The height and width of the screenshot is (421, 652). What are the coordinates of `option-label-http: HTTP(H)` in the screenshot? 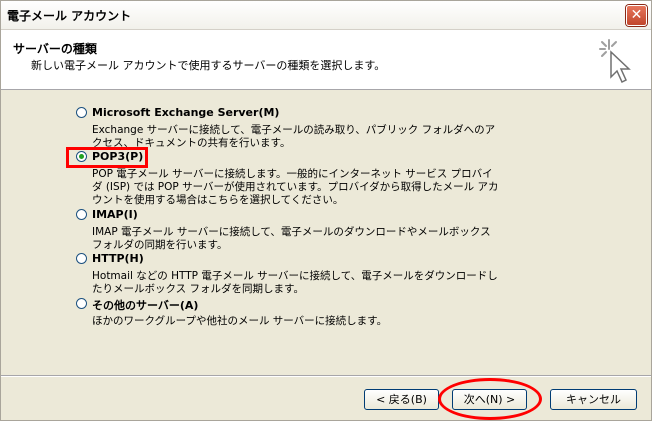 It's located at (118, 258).